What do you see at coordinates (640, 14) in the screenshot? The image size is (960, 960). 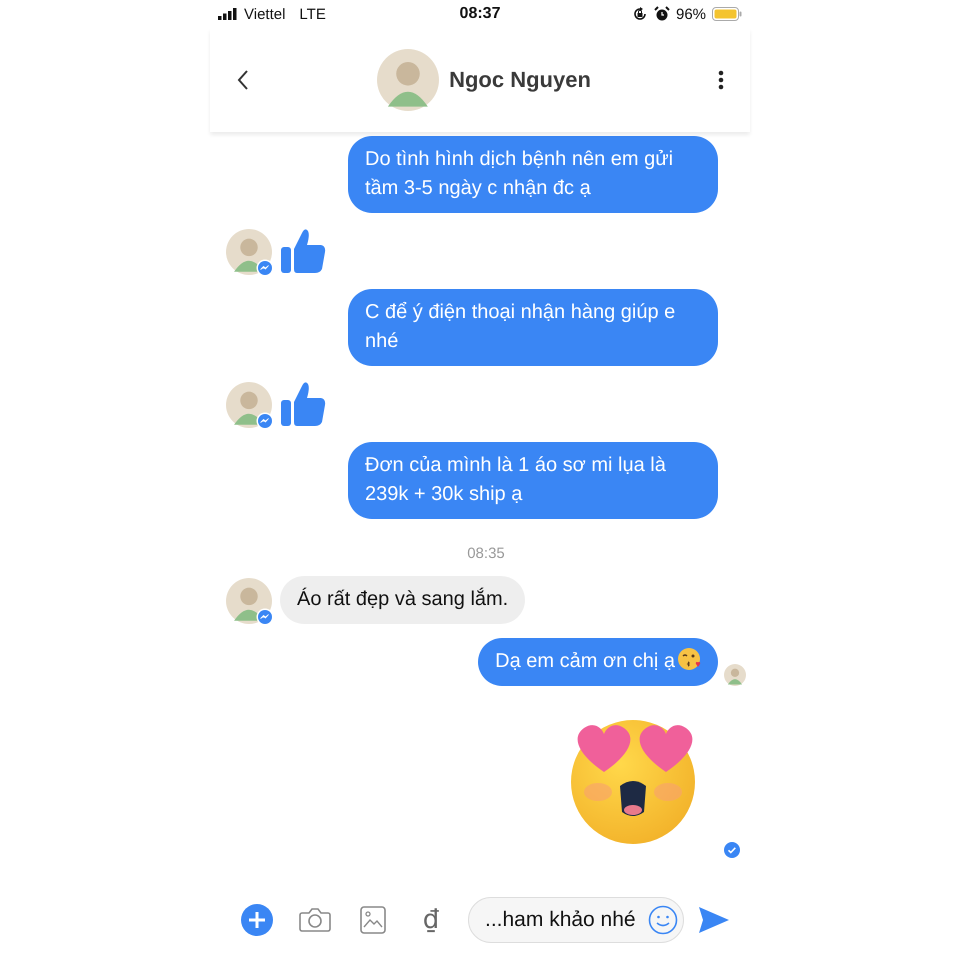 I see `rotation-lock-icon` at bounding box center [640, 14].